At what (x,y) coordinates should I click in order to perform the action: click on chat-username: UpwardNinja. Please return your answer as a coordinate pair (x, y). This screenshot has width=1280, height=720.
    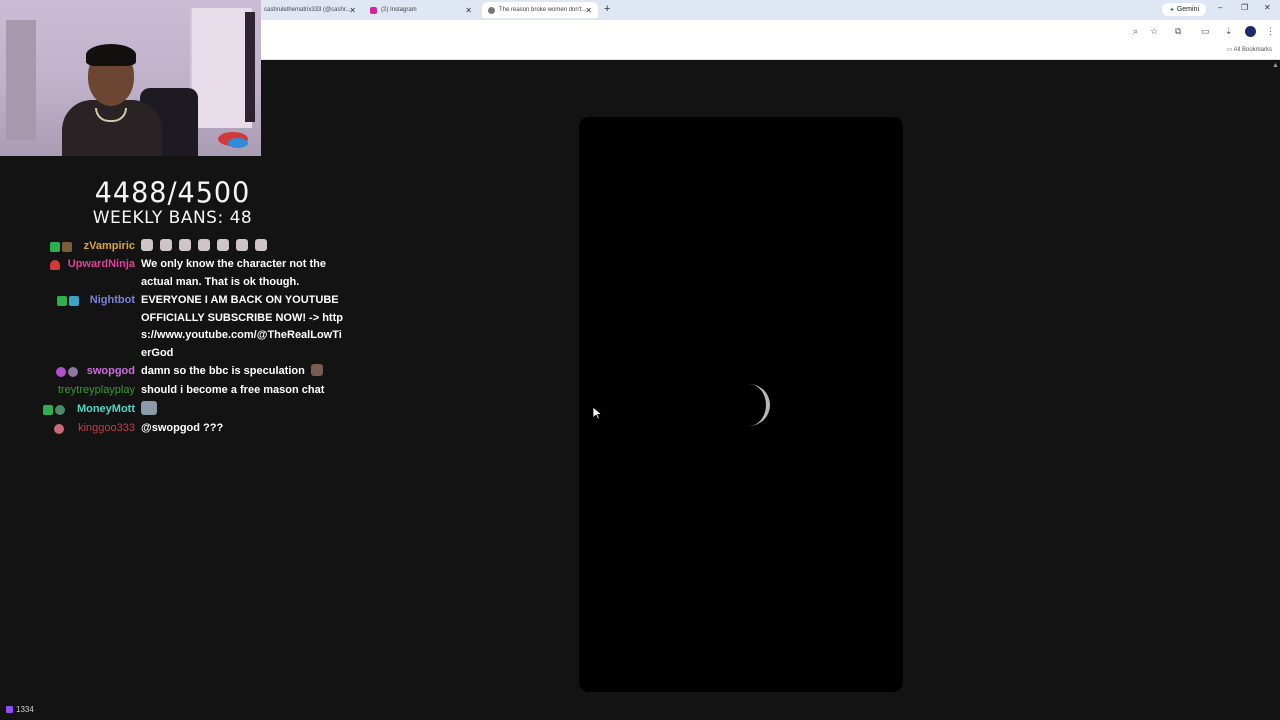
    Looking at the image, I should click on (101, 265).